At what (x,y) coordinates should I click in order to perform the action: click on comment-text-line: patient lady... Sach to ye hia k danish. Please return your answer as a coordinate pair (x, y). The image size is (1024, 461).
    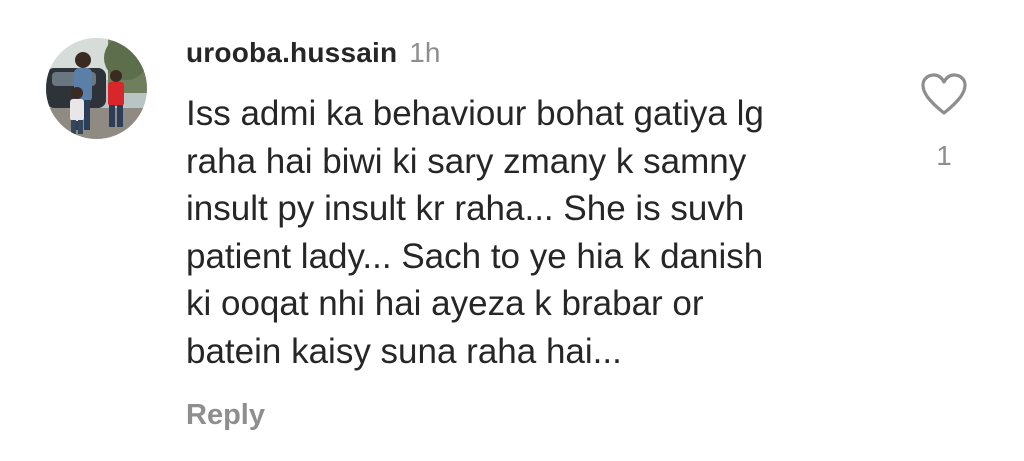
    Looking at the image, I should click on (475, 256).